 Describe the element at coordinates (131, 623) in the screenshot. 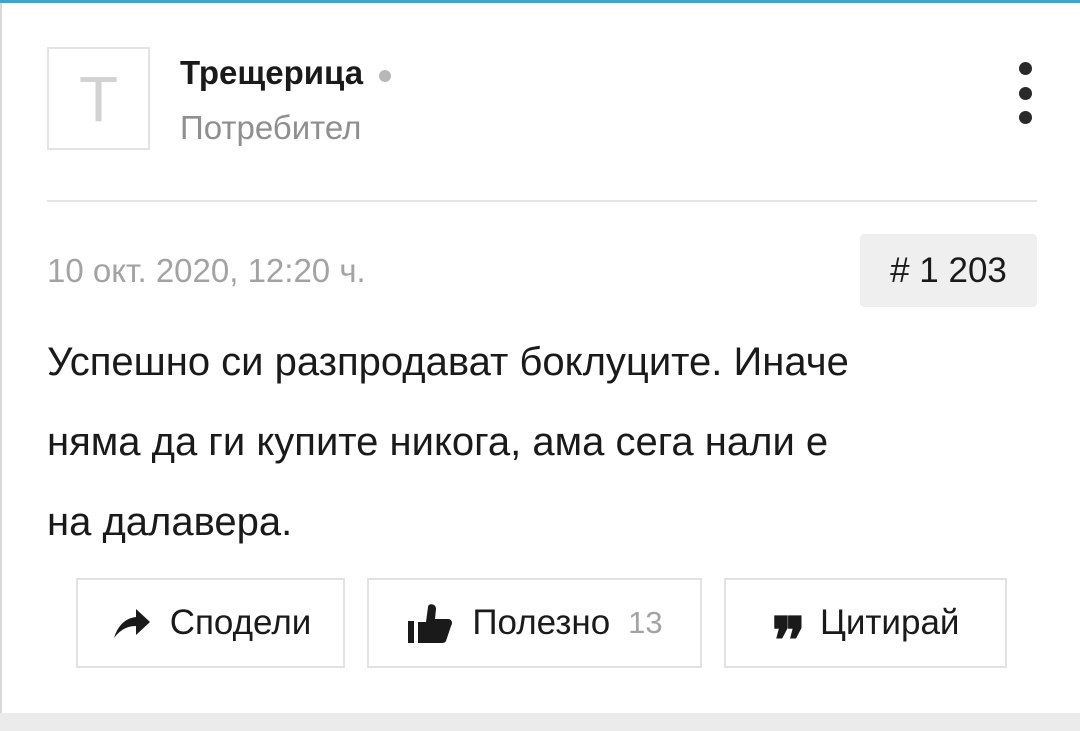

I see `share-arrow-icon` at that location.